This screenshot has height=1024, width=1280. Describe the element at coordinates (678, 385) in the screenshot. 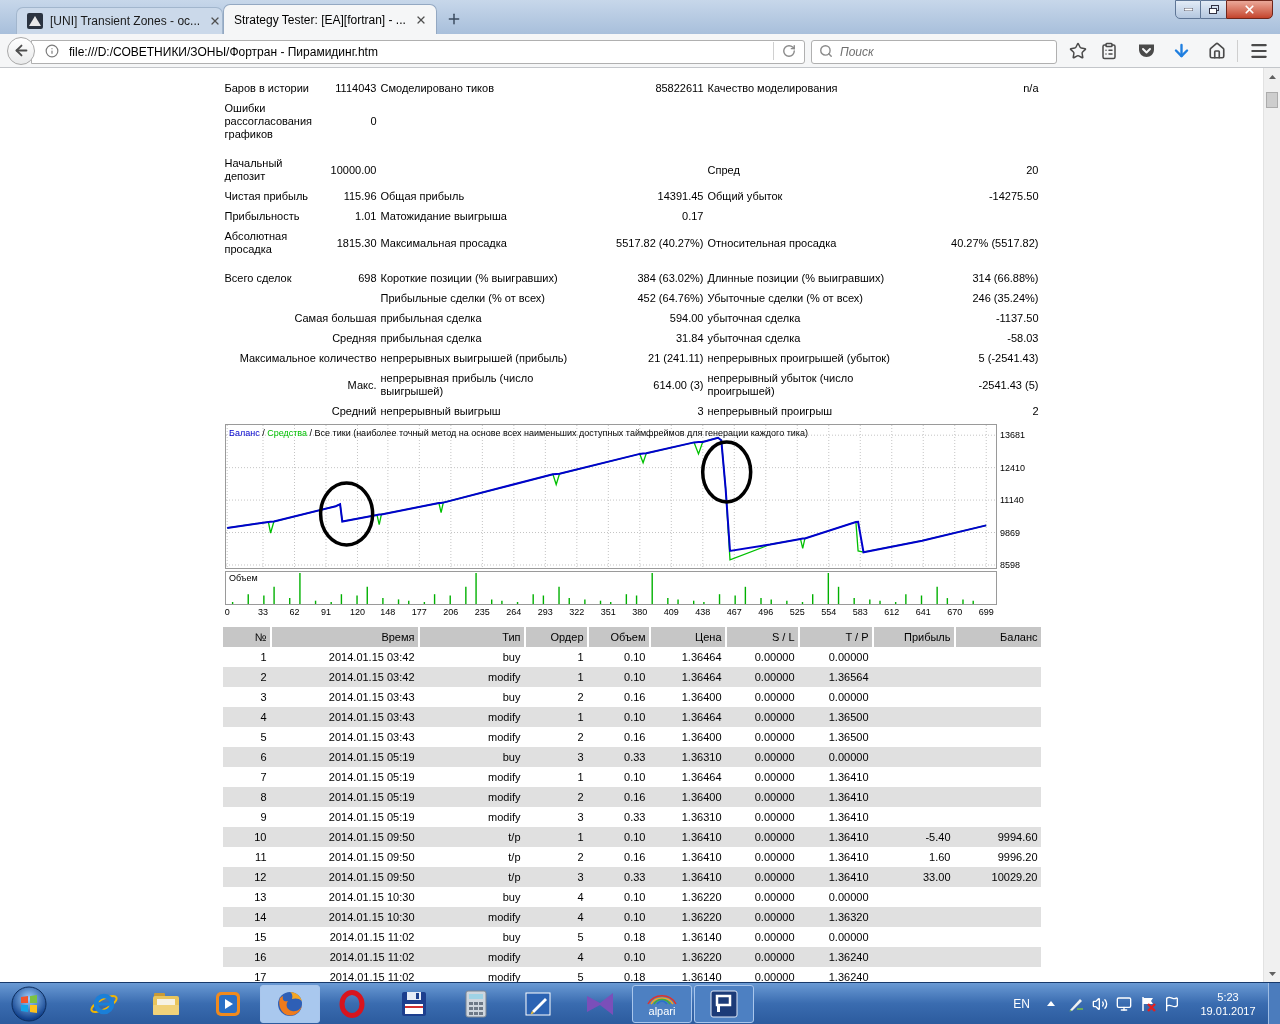

I see `stat-value: 614.00 (3)` at that location.